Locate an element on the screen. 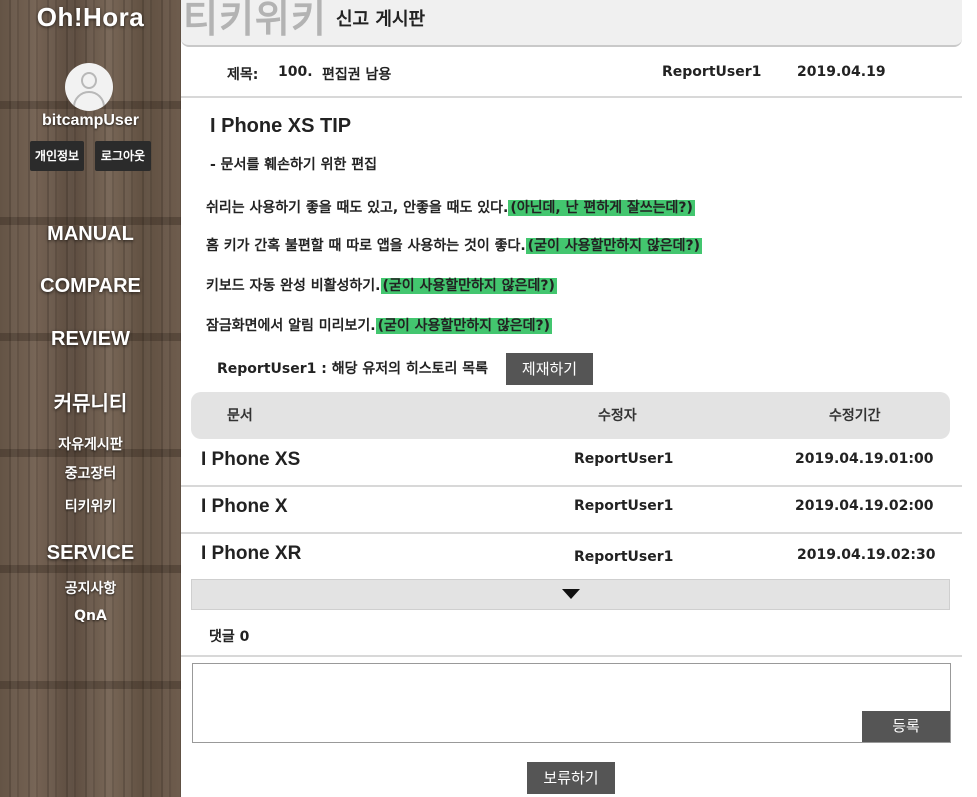 The height and width of the screenshot is (797, 977). report-author: ReportUser1 is located at coordinates (712, 72).